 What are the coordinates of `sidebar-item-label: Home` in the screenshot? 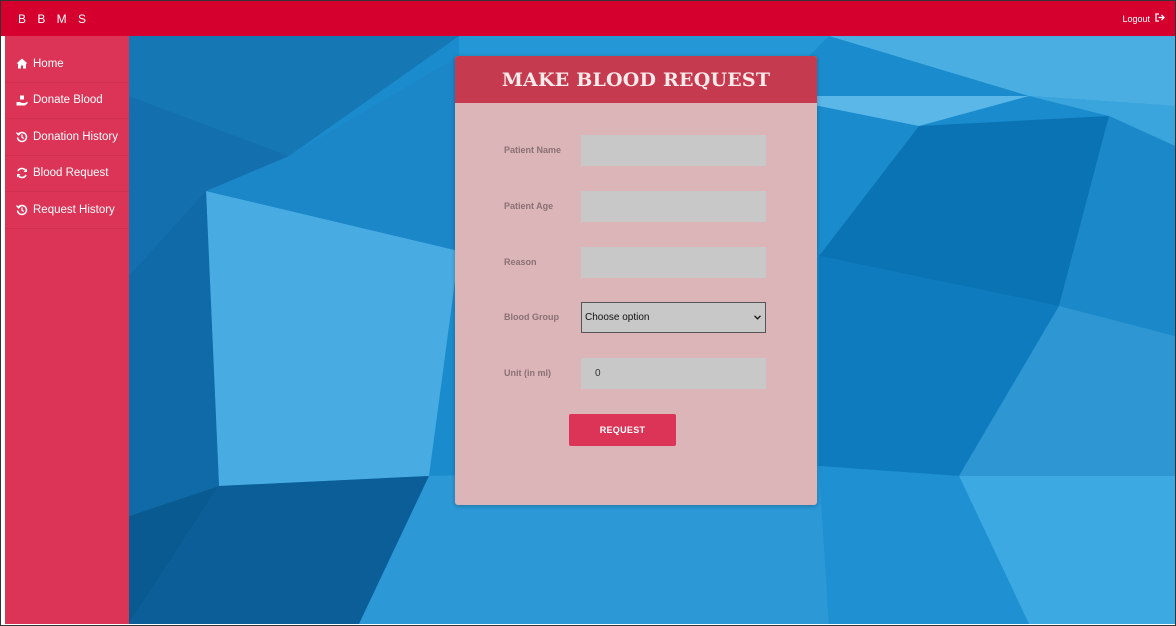 It's located at (48, 63).